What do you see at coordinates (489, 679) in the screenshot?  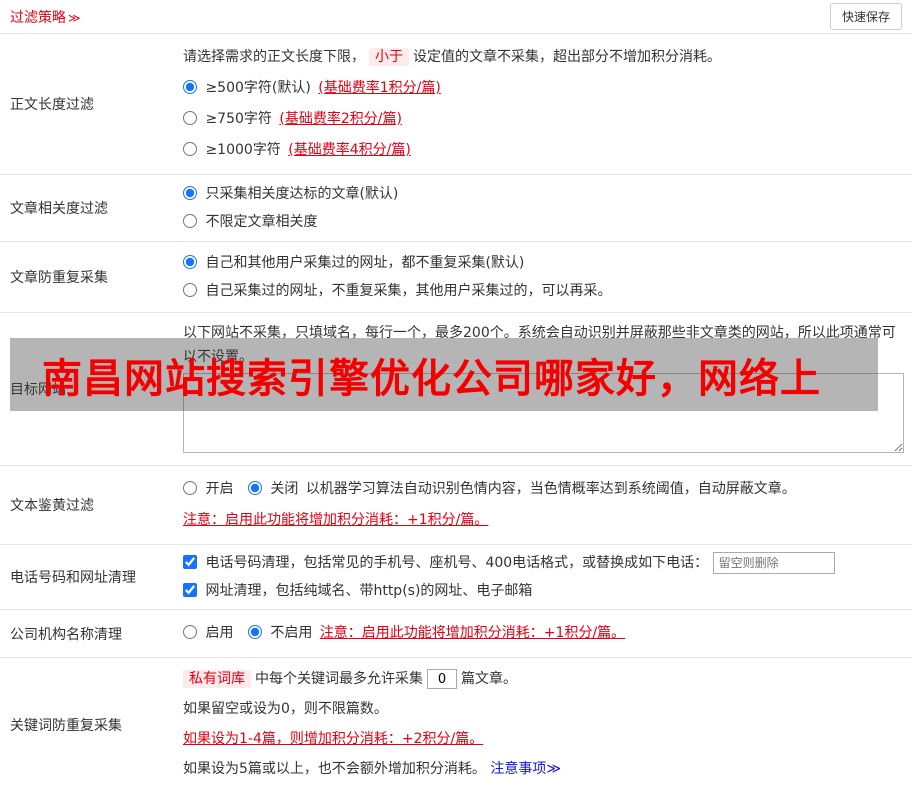 I see `keyword-limit-text-end: 篇文章。` at bounding box center [489, 679].